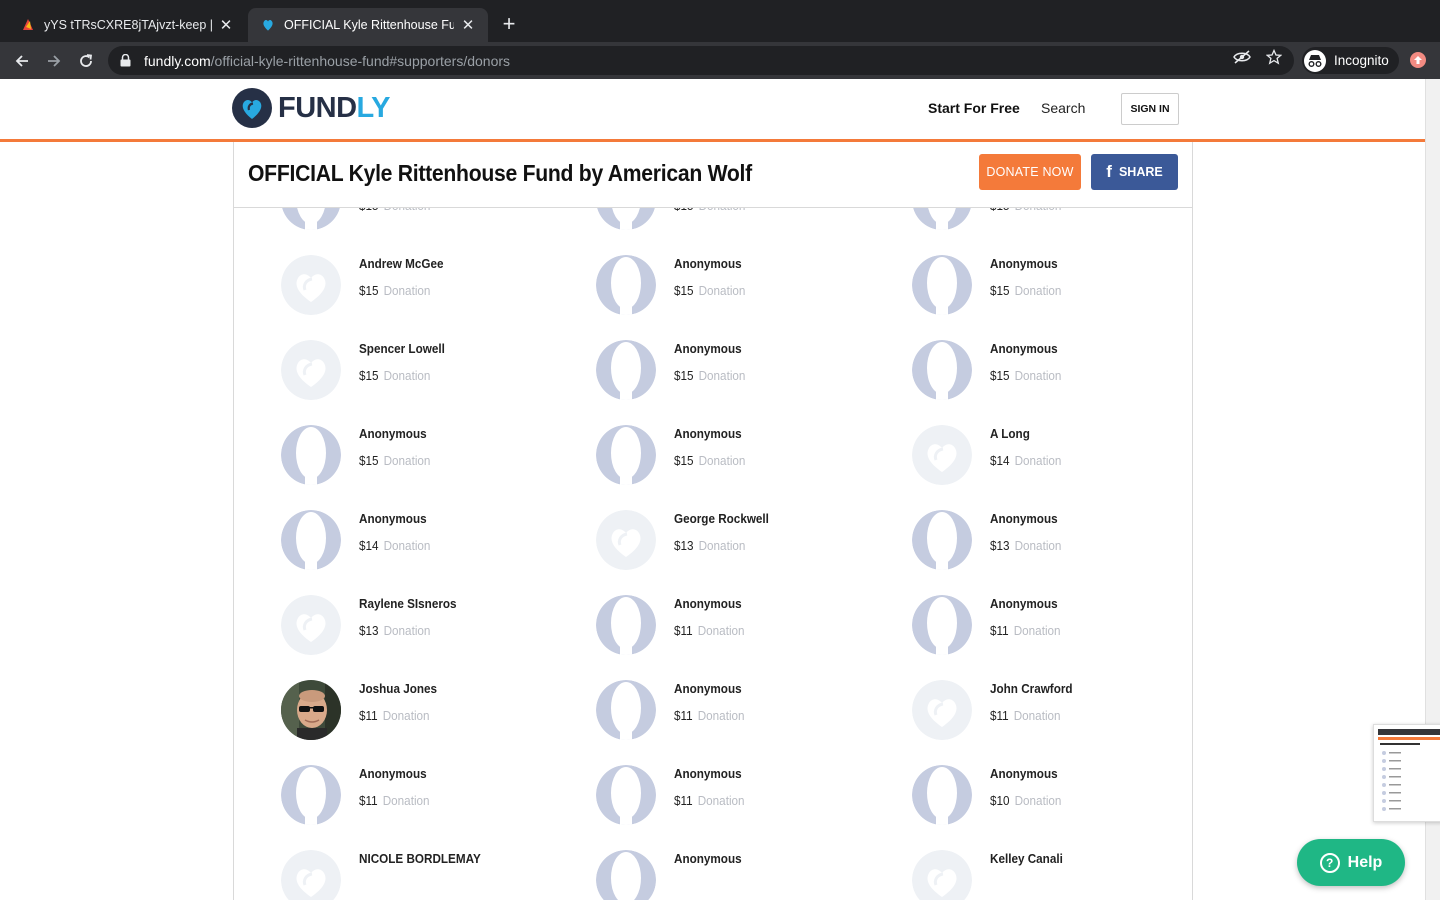  I want to click on donor-card: Anonymous $14 Donation, so click(431, 540).